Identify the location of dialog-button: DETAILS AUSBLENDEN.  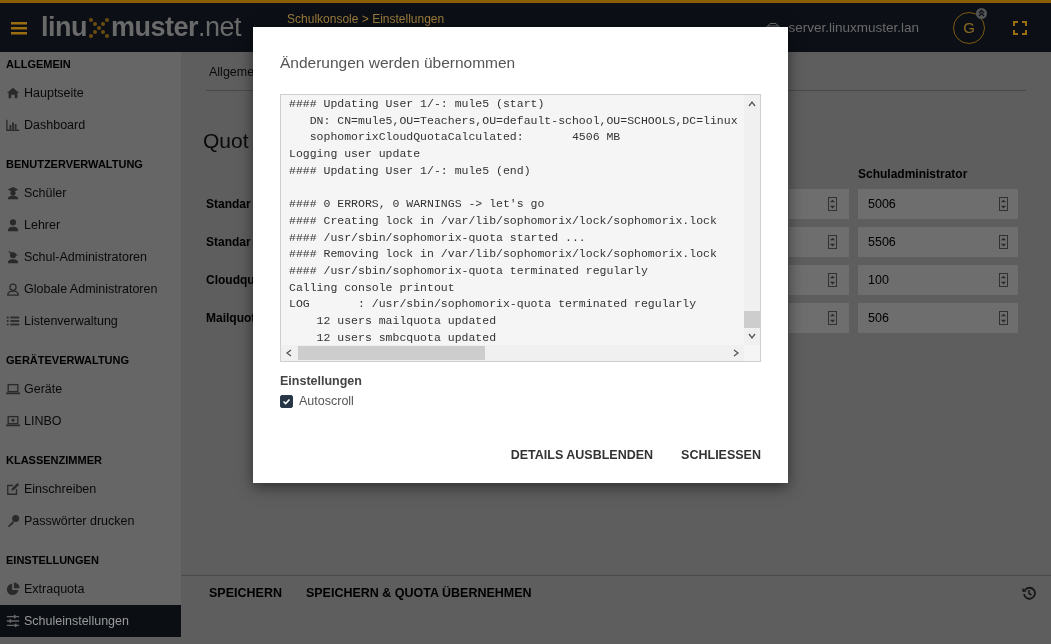
(582, 455).